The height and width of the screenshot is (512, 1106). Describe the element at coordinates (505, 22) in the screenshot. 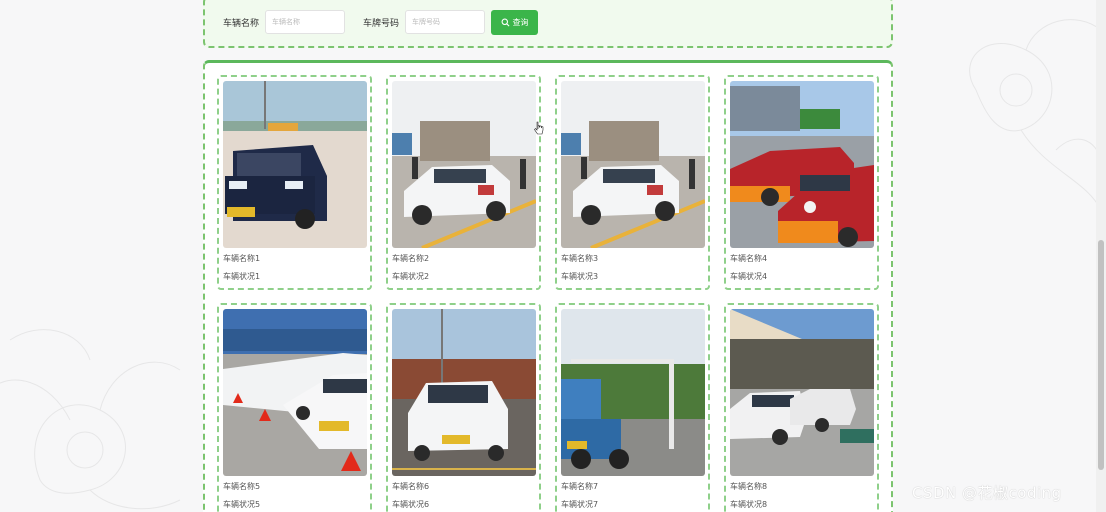

I see `search-icon` at that location.